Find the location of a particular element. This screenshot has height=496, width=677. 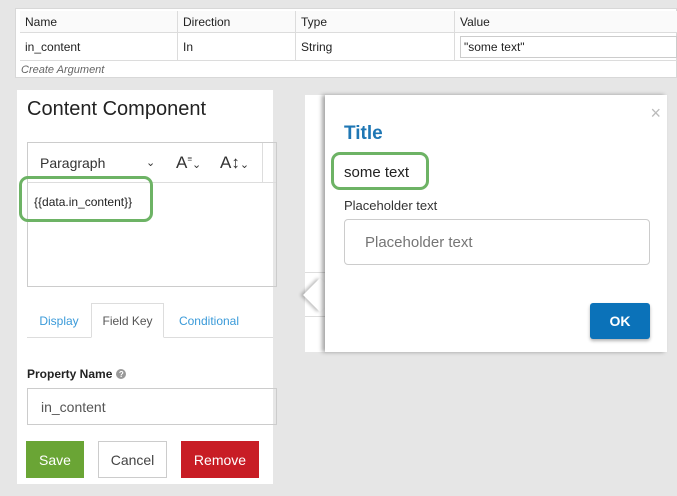

property-name-label: Property Name? is located at coordinates (77, 374).